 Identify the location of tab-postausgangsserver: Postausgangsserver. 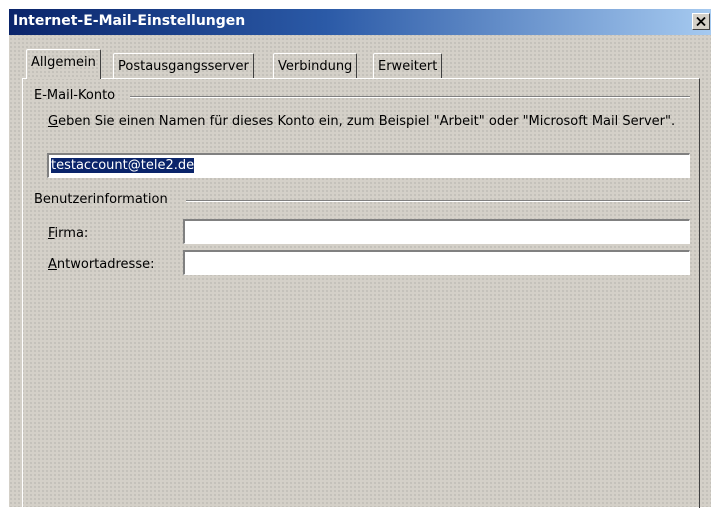
(183, 66).